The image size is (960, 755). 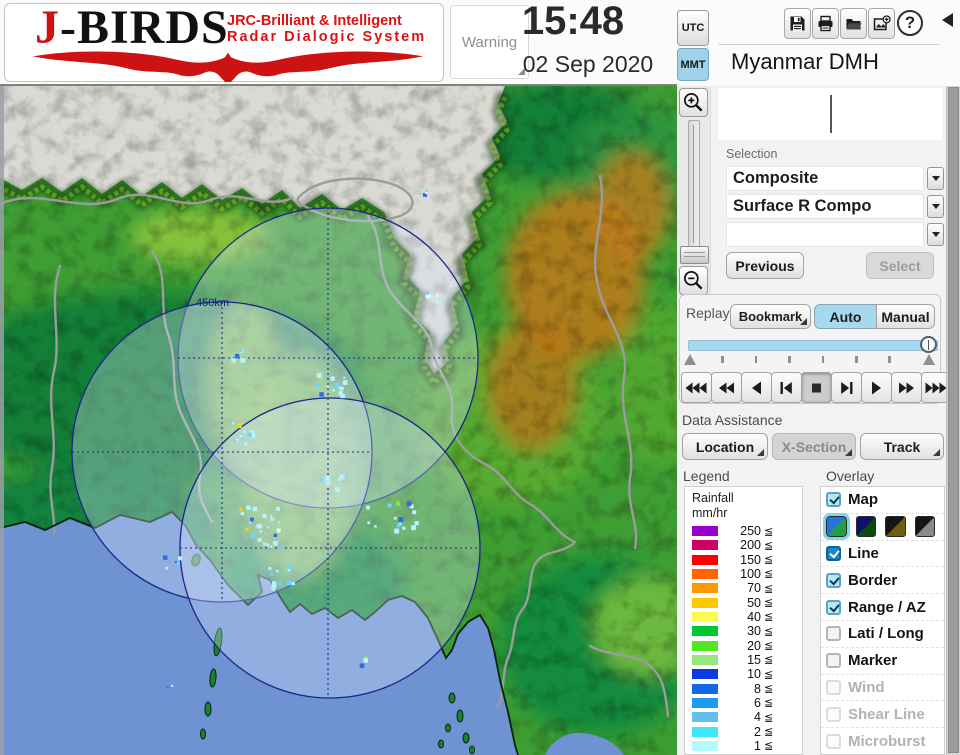 I want to click on panel-scrollbar, so click(x=953, y=420).